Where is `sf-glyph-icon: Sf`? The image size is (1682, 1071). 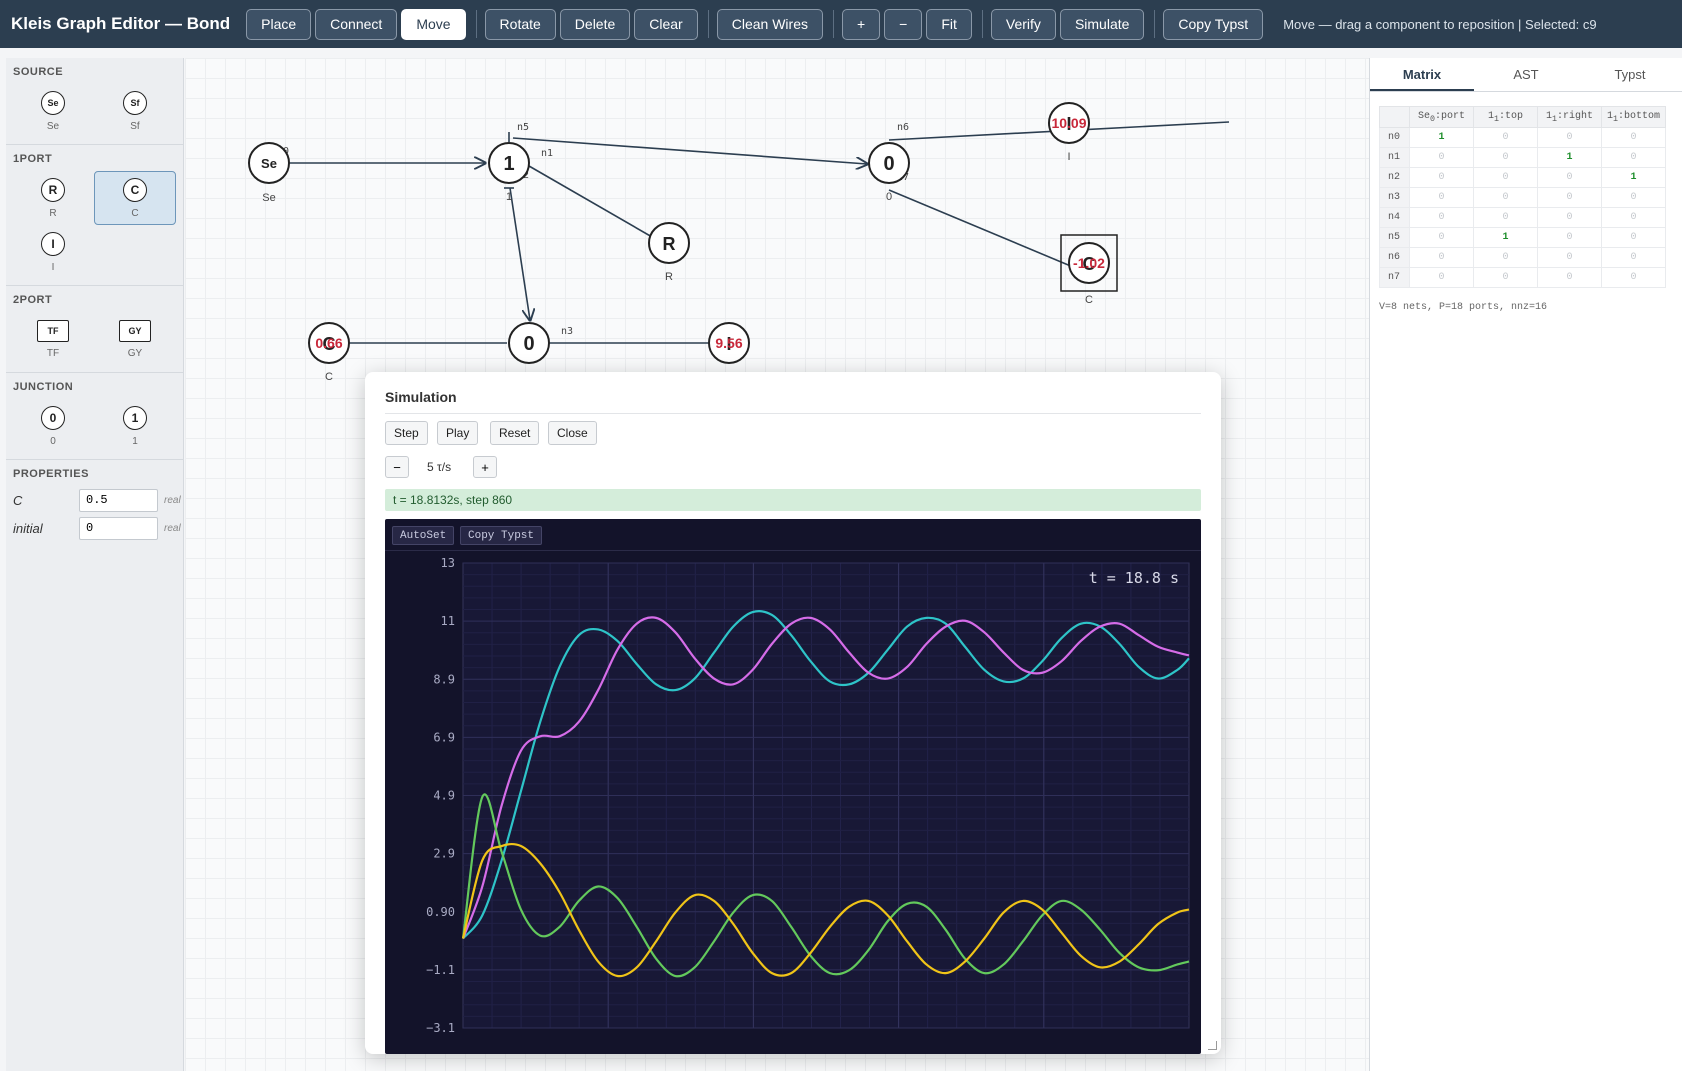 sf-glyph-icon: Sf is located at coordinates (135, 102).